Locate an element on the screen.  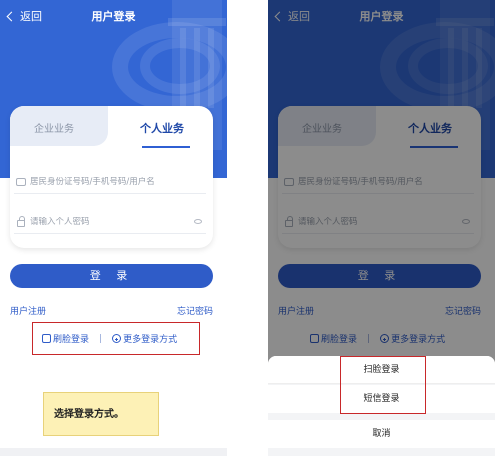
top-bar: 返回 用户登录 is located at coordinates (113, 16).